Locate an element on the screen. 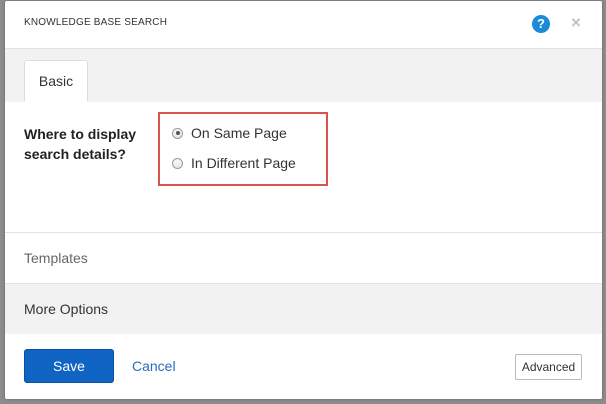 The height and width of the screenshot is (404, 606). advanced-button: Advanced is located at coordinates (548, 367).